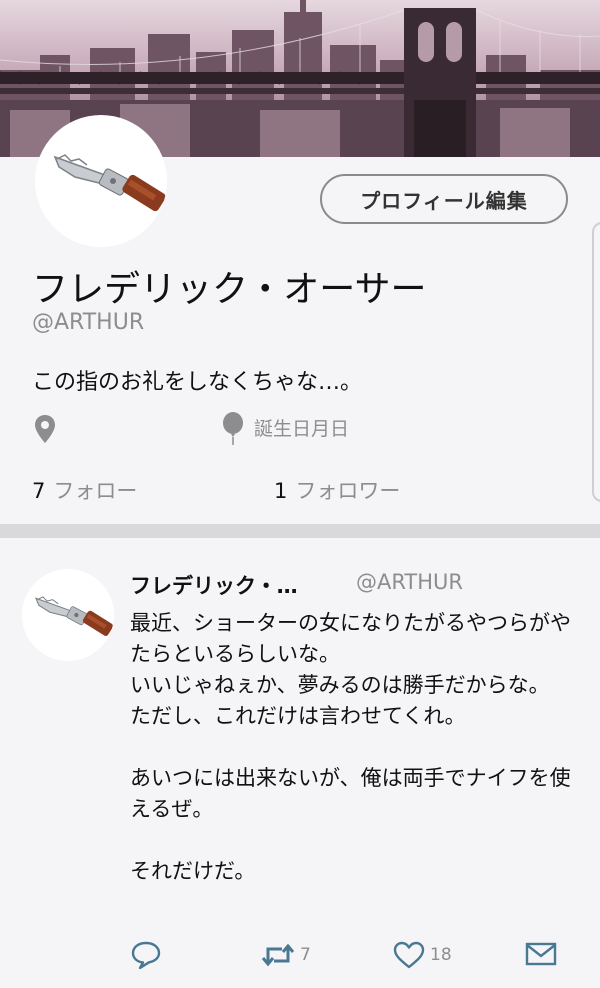 The width and height of the screenshot is (600, 988). Describe the element at coordinates (305, 955) in the screenshot. I see `retweet-count: 7` at that location.